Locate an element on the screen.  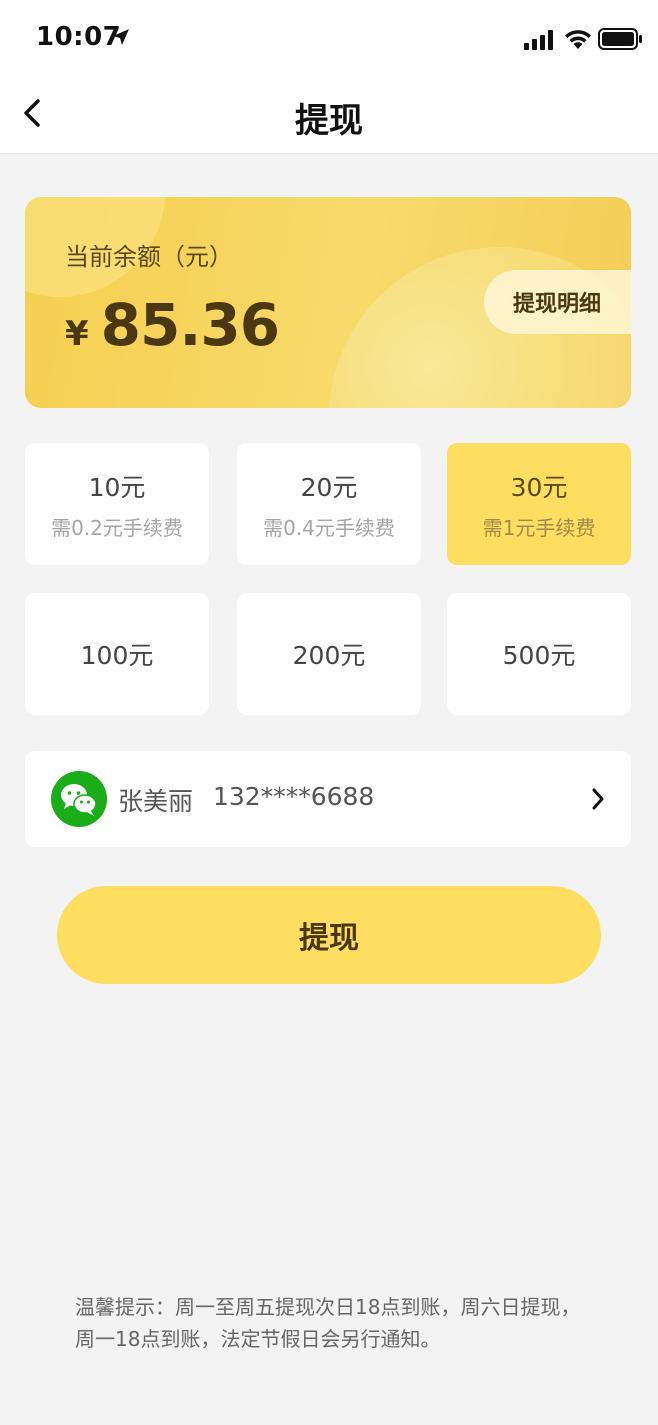
signal-icon is located at coordinates (538, 40).